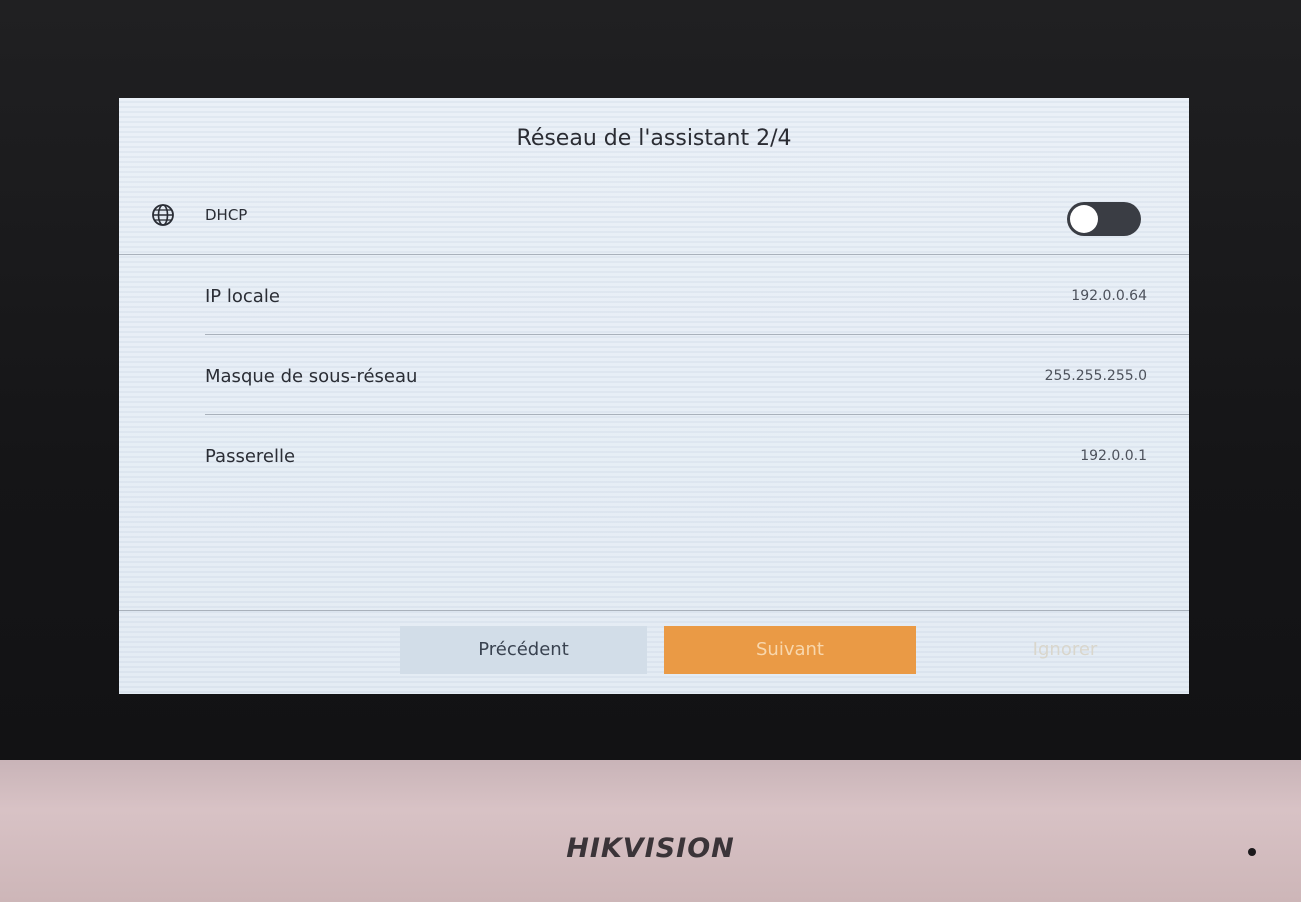  What do you see at coordinates (242, 296) in the screenshot?
I see `ip-local-label: IP locale` at bounding box center [242, 296].